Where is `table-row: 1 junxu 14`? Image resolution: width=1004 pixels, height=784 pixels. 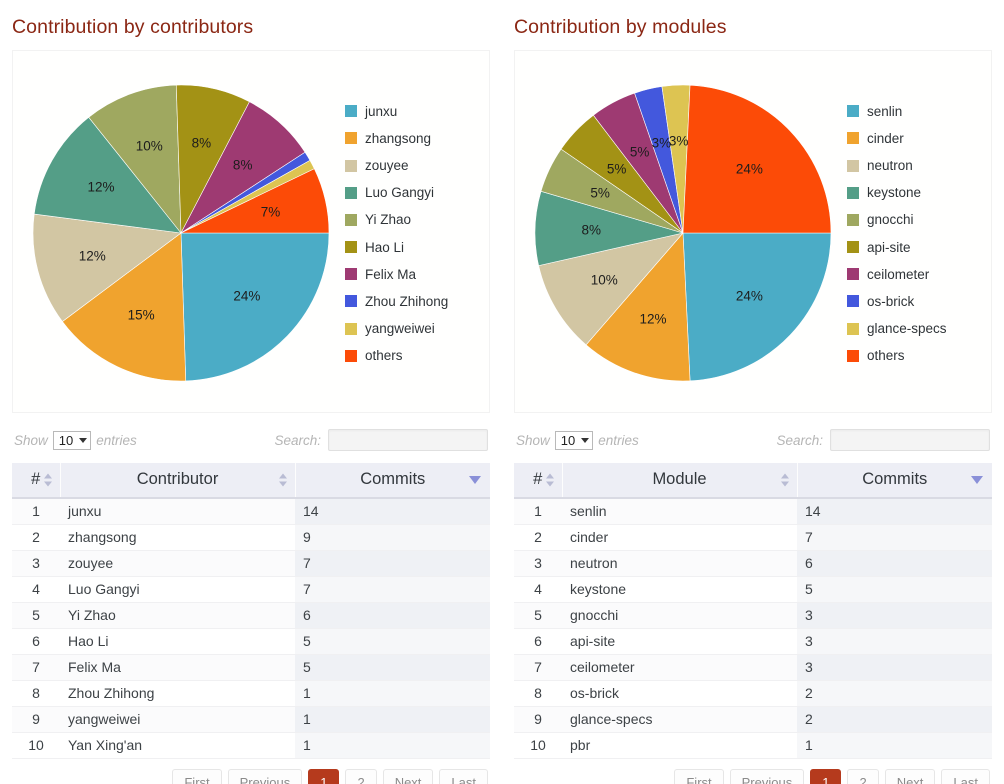 table-row: 1 junxu 14 is located at coordinates (251, 511).